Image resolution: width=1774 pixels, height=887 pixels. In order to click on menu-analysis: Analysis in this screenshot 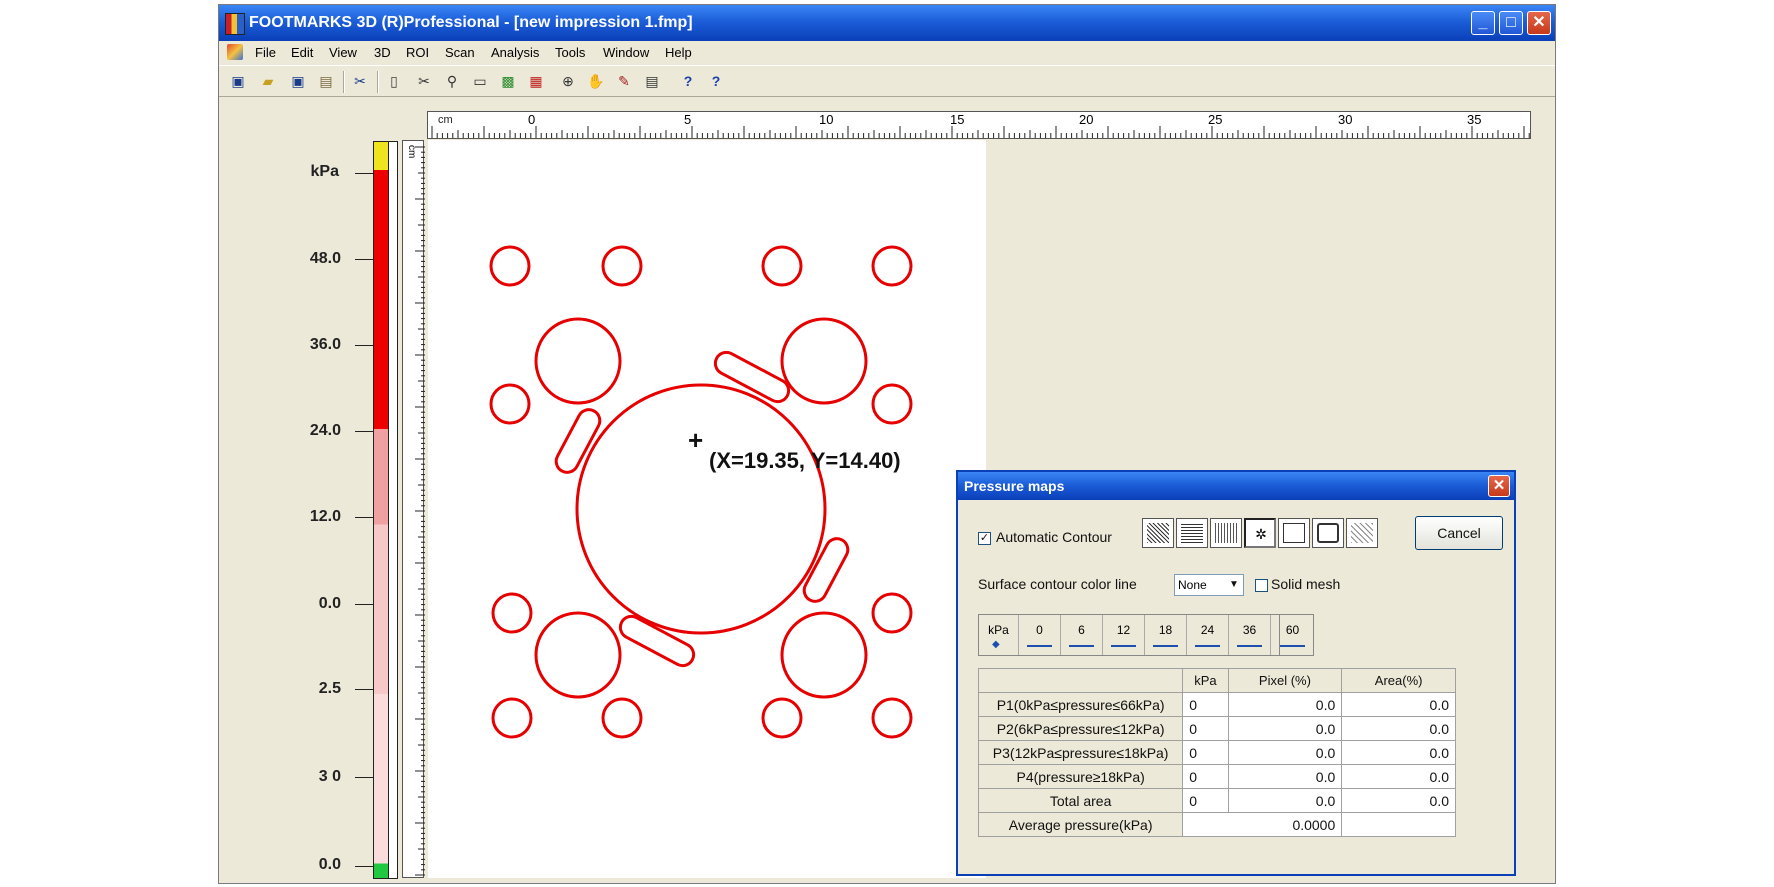, I will do `click(515, 52)`.